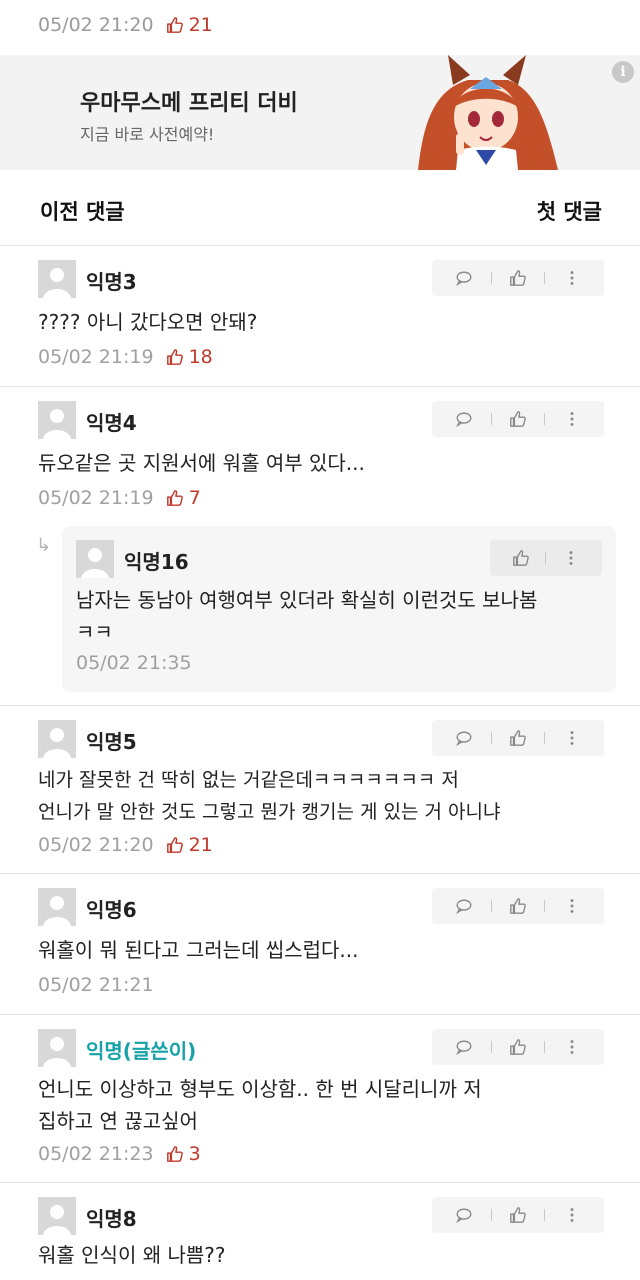 This screenshot has width=640, height=1280. What do you see at coordinates (111, 742) in the screenshot?
I see `comment-author: 익명5` at bounding box center [111, 742].